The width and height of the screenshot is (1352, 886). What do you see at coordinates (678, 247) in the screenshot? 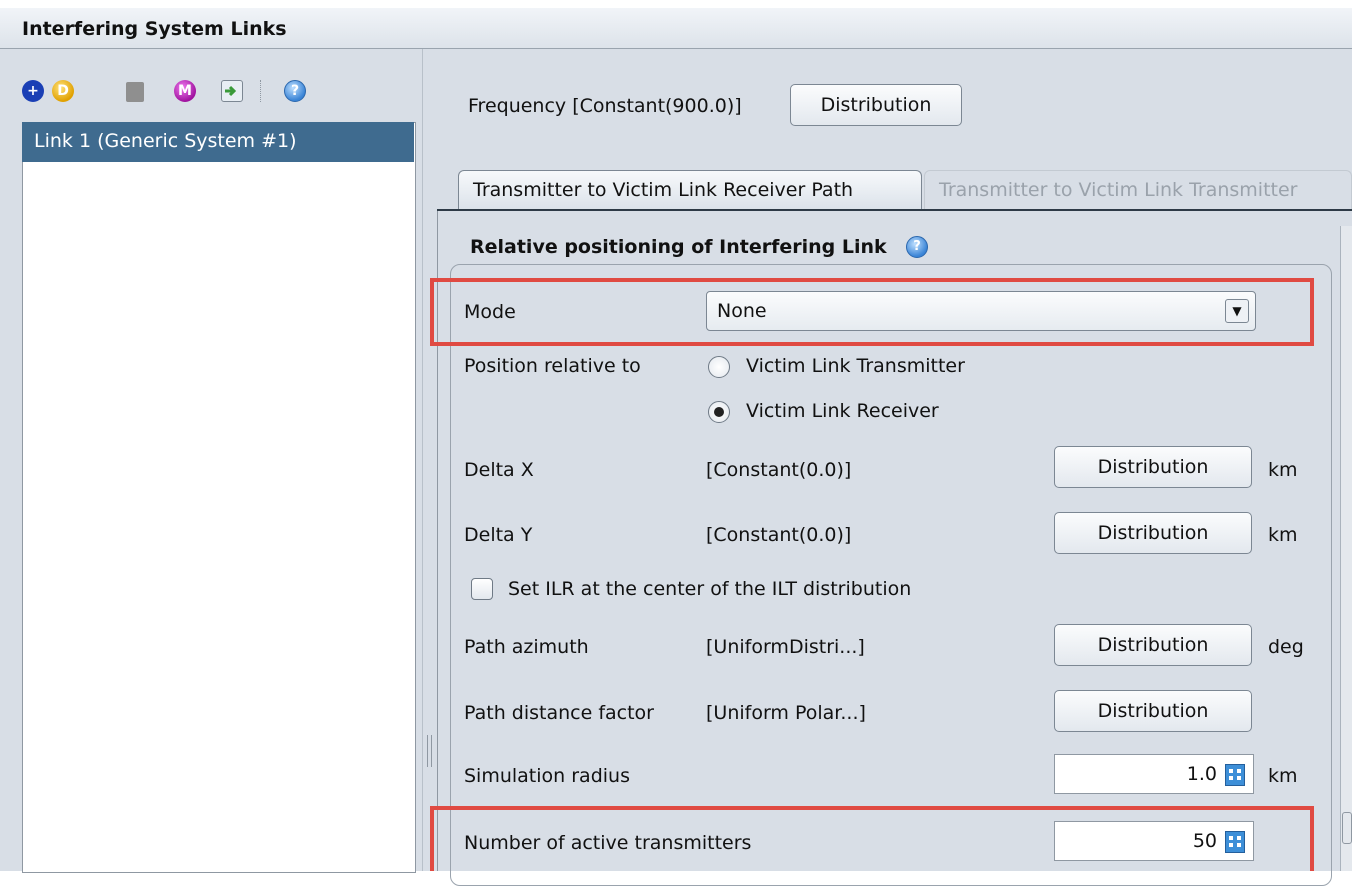
I see `section-title: Relative positioning of Interfering Link` at bounding box center [678, 247].